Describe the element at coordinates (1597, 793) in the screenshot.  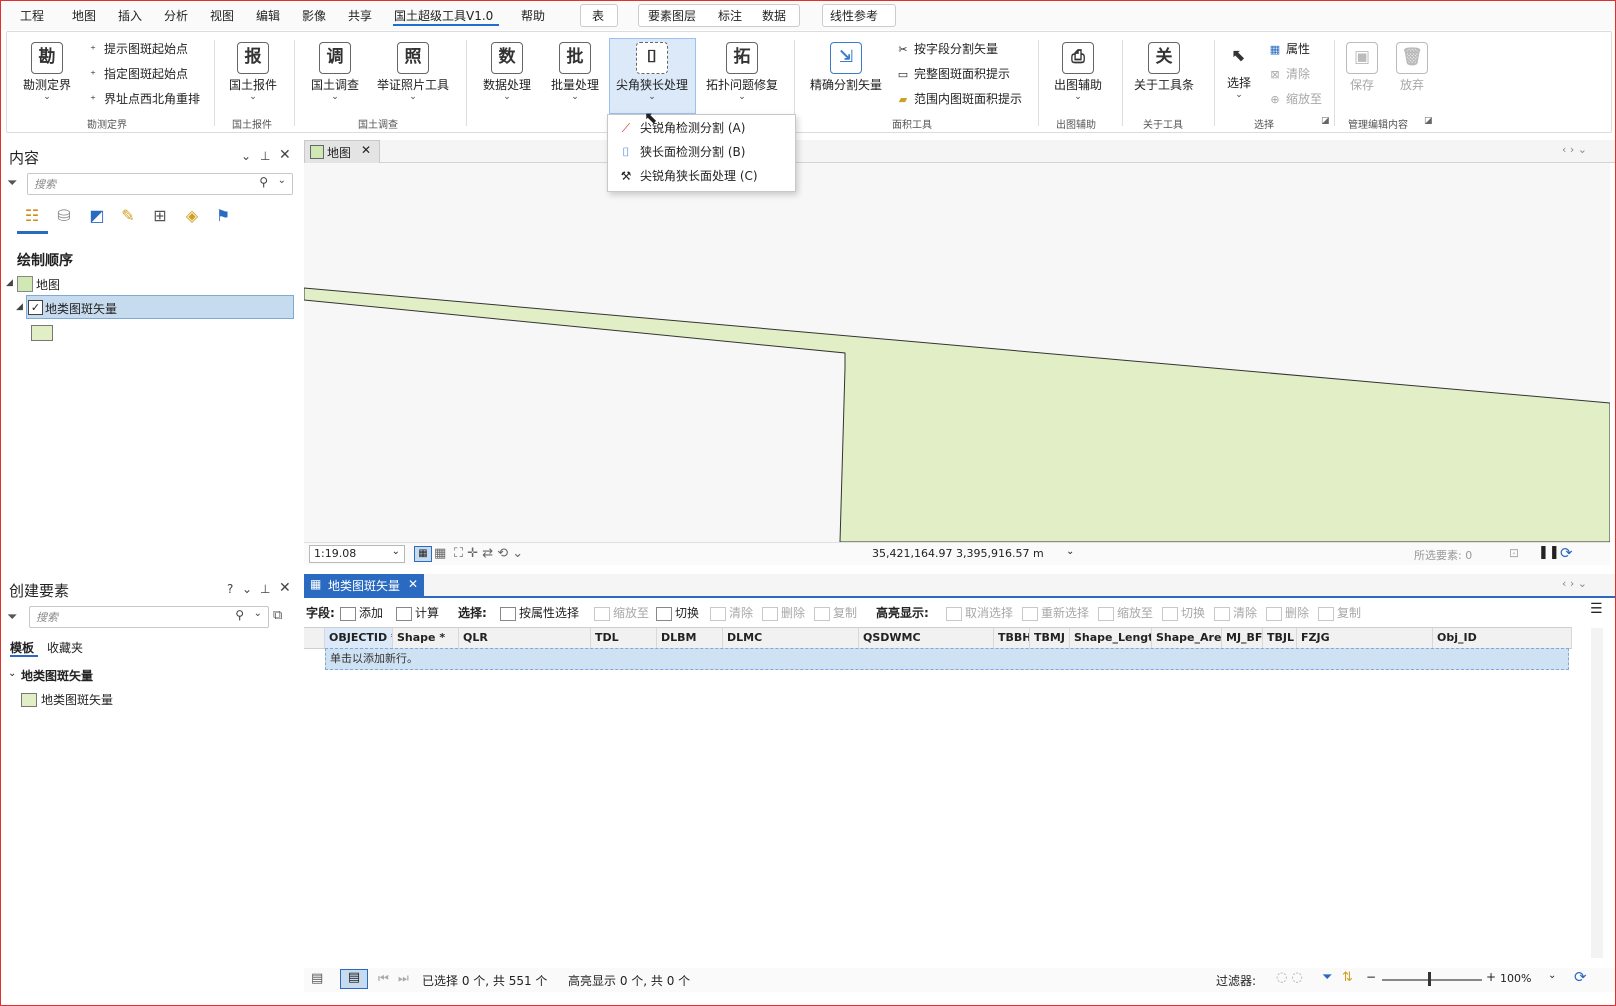
I see `vertical-scrollbar` at that location.